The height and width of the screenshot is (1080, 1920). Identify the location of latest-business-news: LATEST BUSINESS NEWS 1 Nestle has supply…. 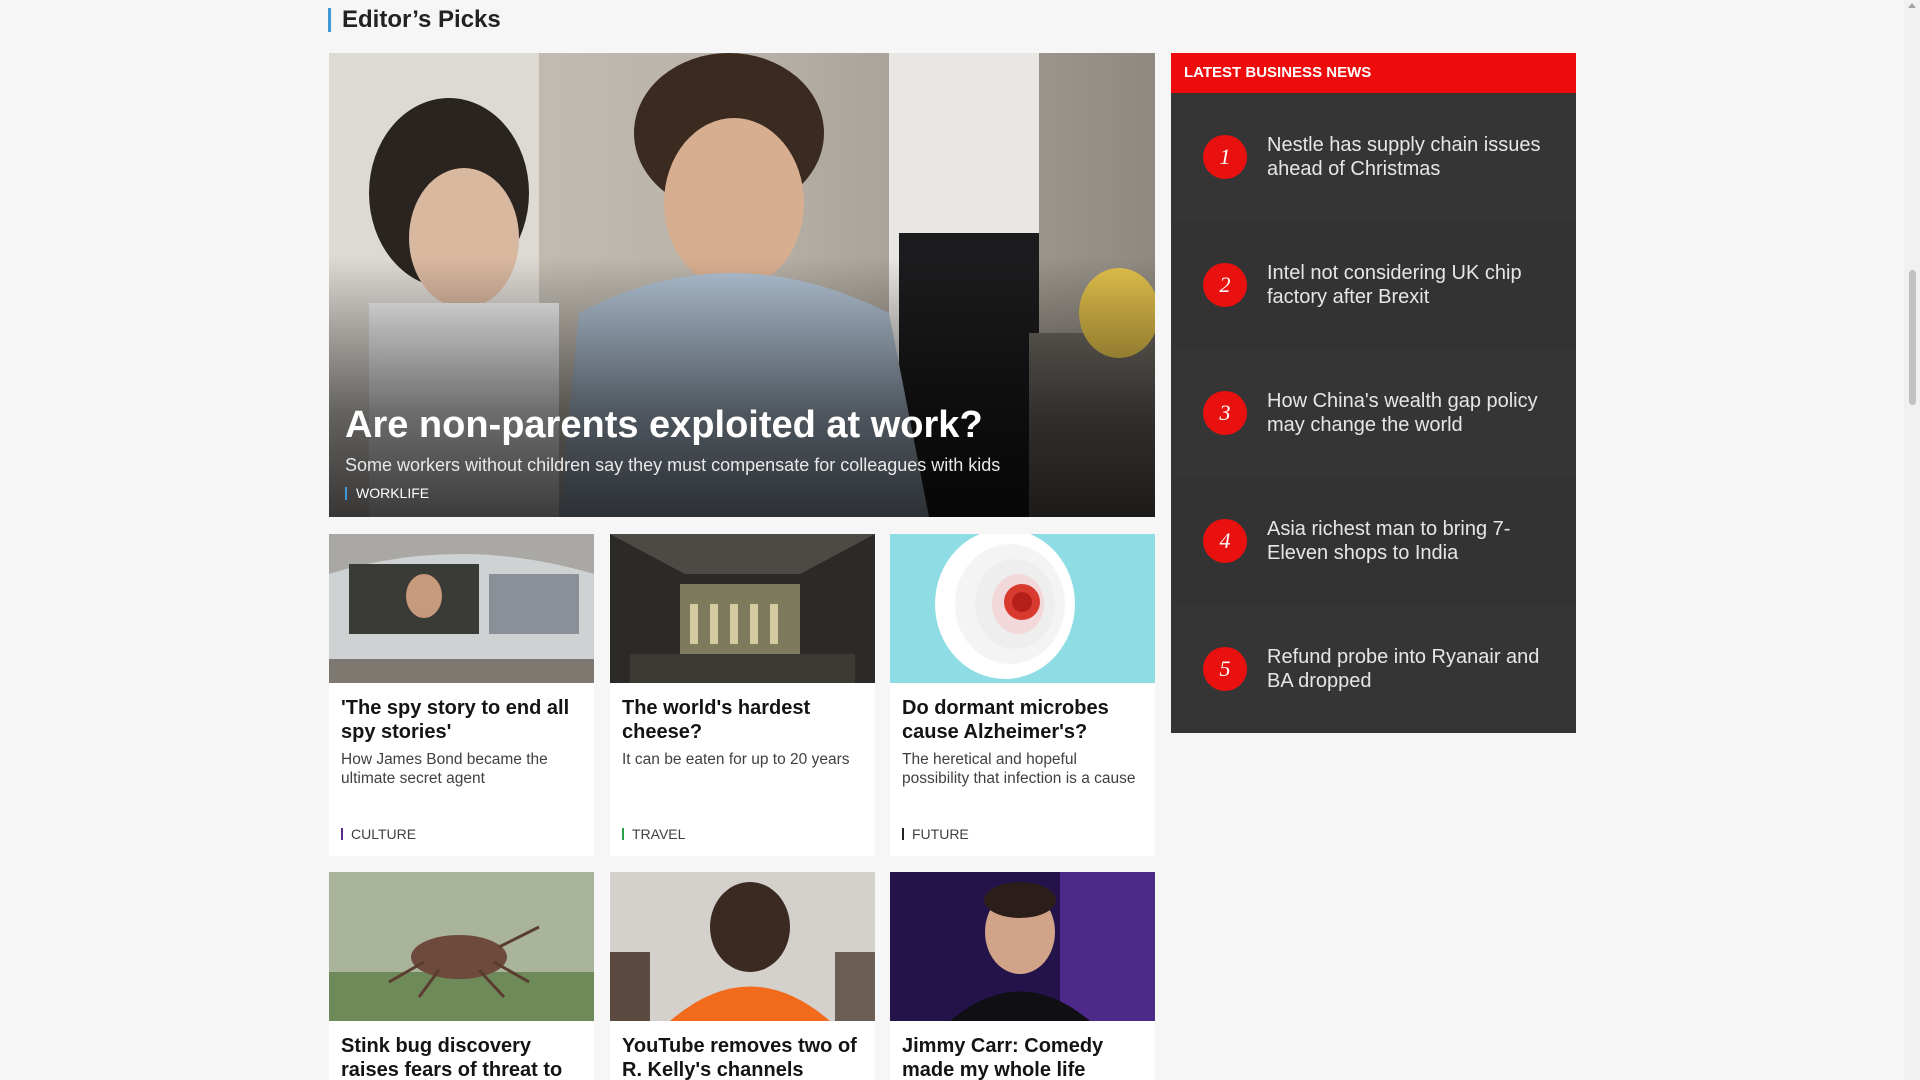
(1373, 393).